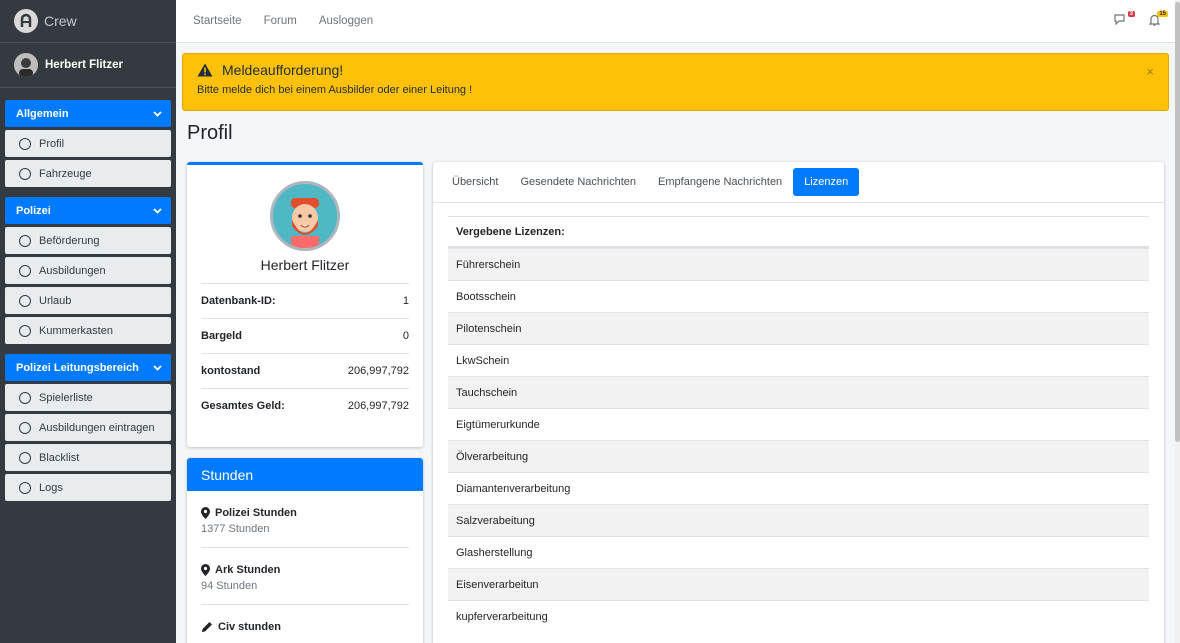  Describe the element at coordinates (1150, 71) in the screenshot. I see `close-icon: ×` at that location.